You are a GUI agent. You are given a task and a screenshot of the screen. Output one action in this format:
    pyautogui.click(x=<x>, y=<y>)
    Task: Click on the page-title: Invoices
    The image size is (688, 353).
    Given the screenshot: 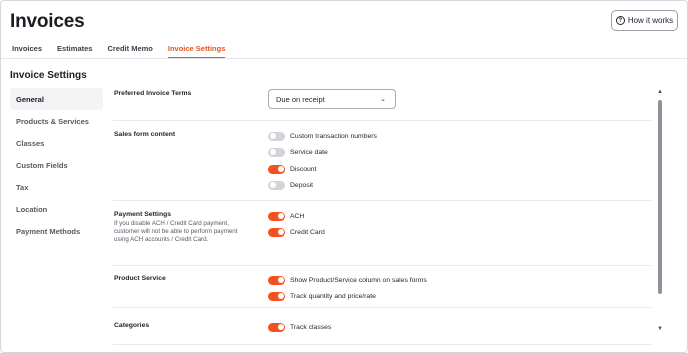 What is the action you would take?
    pyautogui.click(x=47, y=21)
    